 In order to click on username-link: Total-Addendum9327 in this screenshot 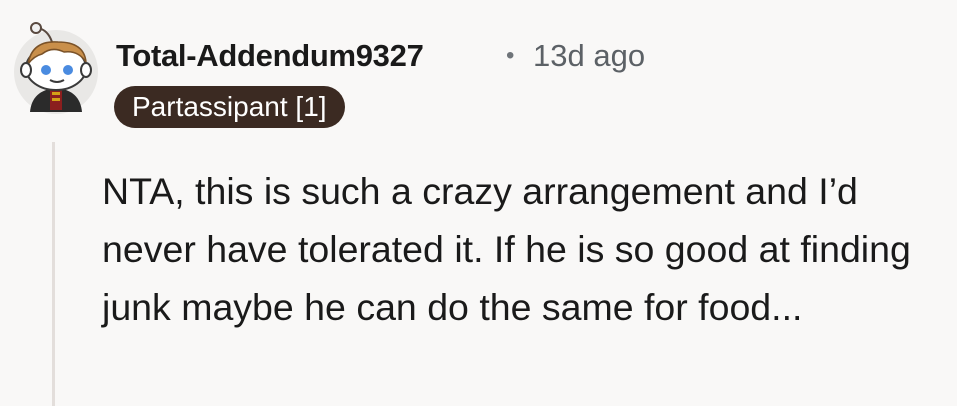, I will do `click(270, 56)`.